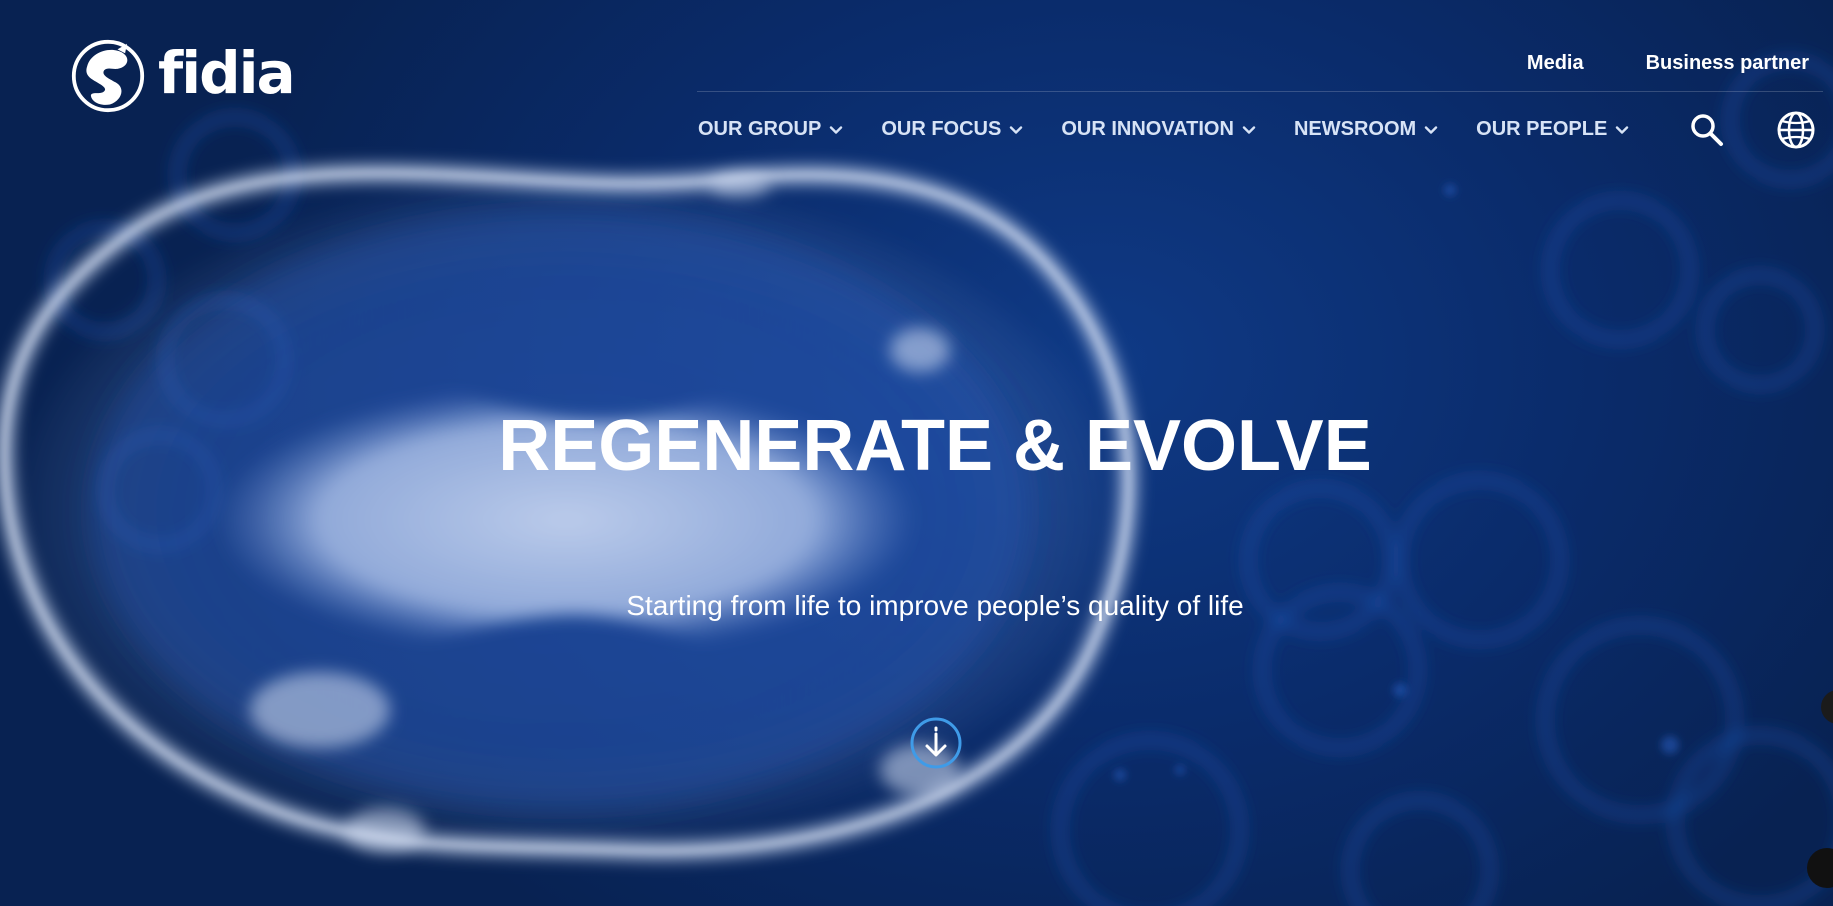 The height and width of the screenshot is (906, 1833). I want to click on fidia-globe-logo-icon, so click(108, 76).